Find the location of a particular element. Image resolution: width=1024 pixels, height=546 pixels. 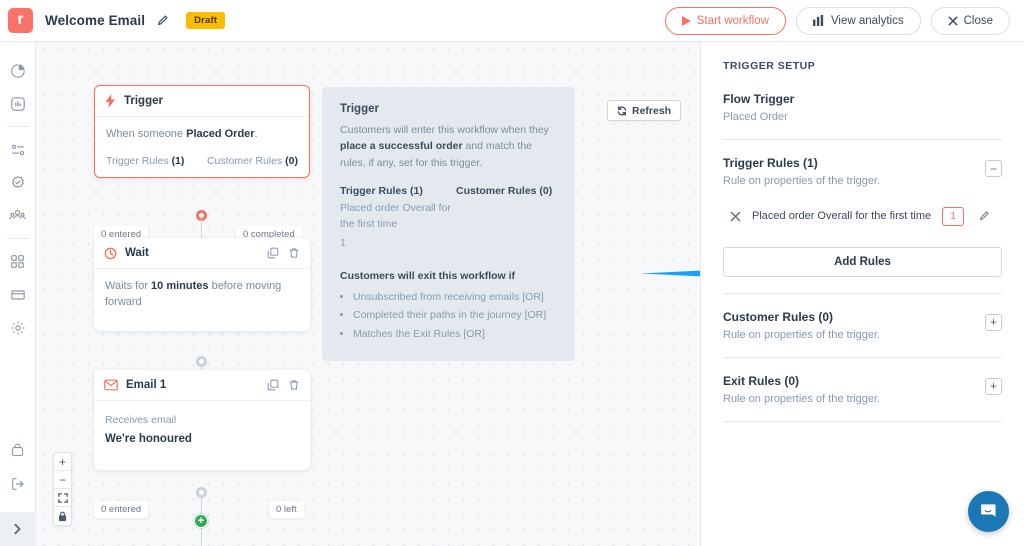

logout-icon is located at coordinates (17, 483).